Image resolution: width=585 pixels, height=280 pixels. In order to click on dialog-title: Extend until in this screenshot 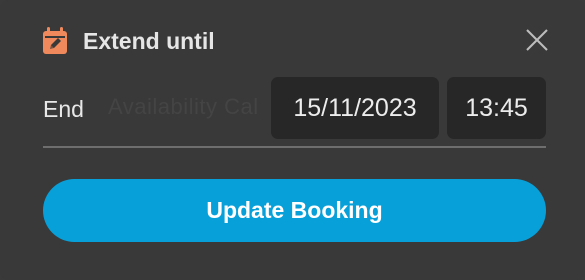, I will do `click(149, 40)`.